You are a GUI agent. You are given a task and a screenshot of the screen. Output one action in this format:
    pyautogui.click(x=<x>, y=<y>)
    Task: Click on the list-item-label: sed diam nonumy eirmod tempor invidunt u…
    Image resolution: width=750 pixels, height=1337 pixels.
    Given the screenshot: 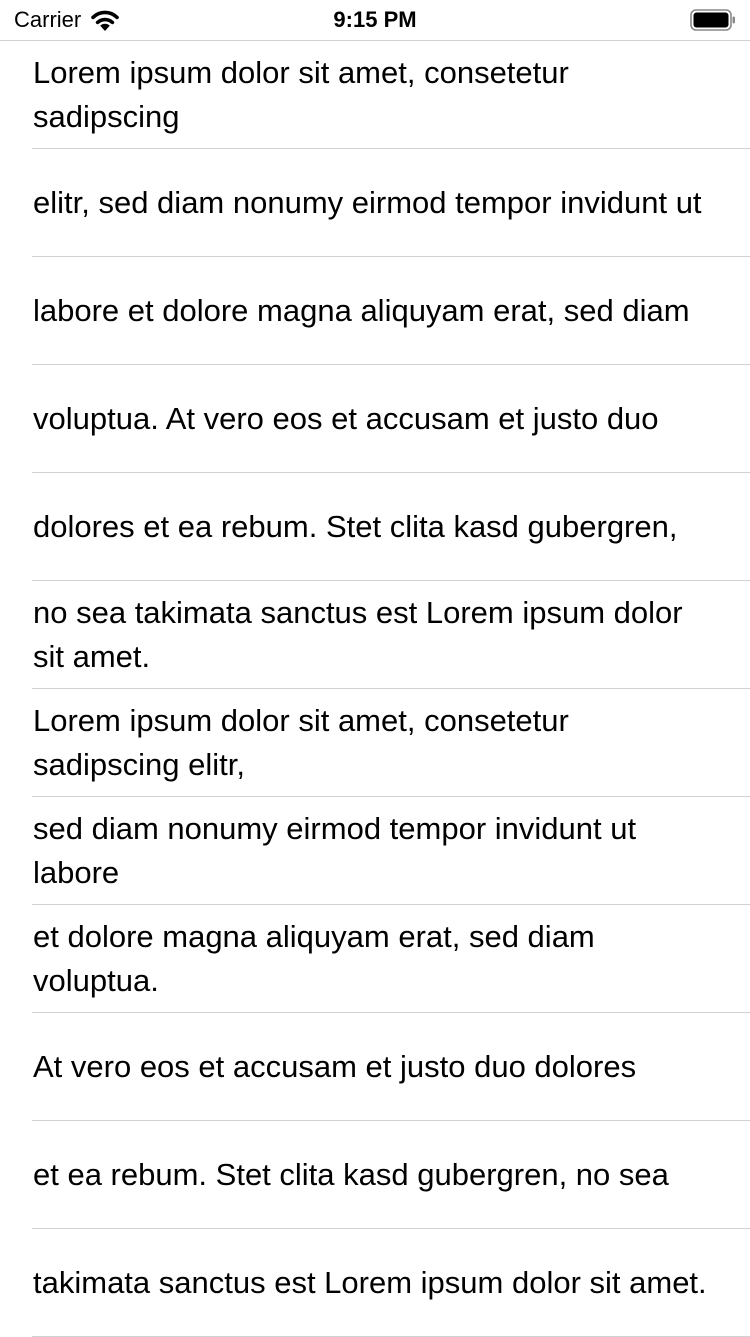 What is the action you would take?
    pyautogui.click(x=335, y=850)
    